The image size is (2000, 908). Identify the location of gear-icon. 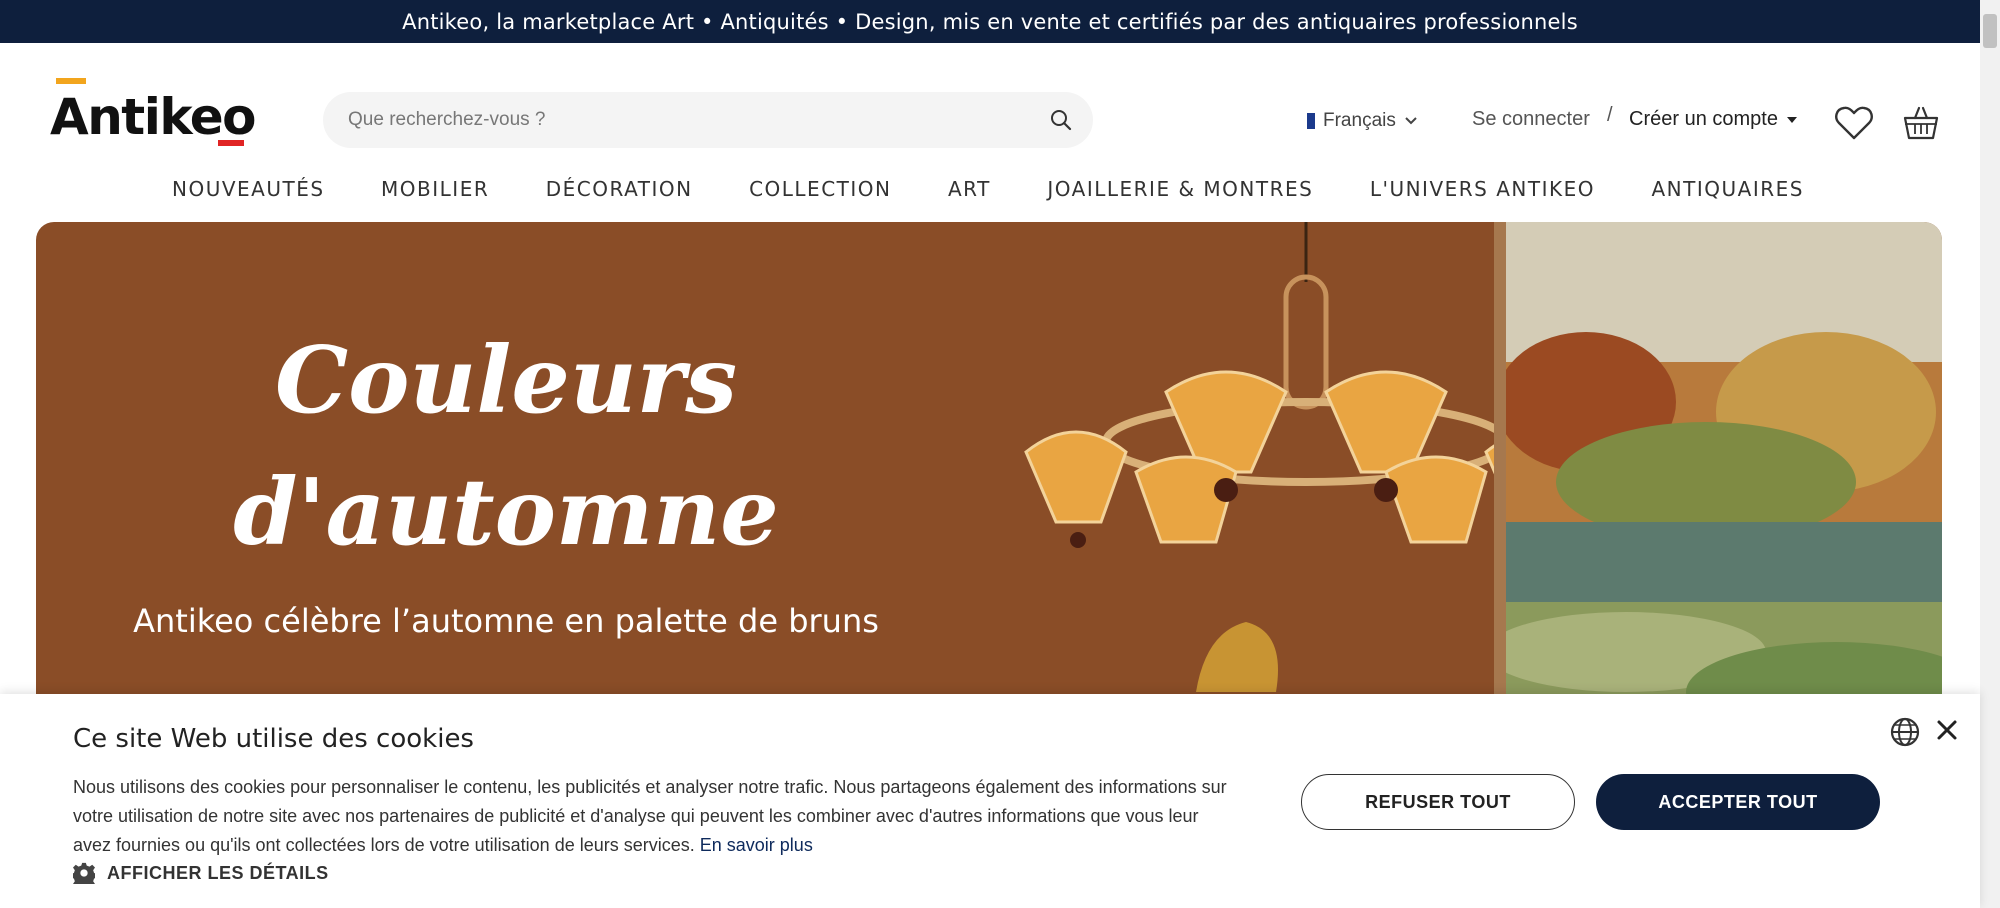
(84, 873).